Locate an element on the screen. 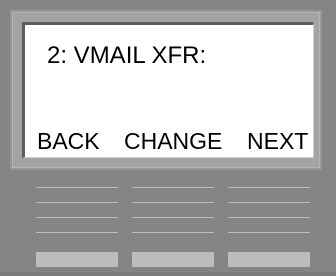 The width and height of the screenshot is (336, 276). display-line-1: 2: VMAIL XFR: is located at coordinates (127, 55).